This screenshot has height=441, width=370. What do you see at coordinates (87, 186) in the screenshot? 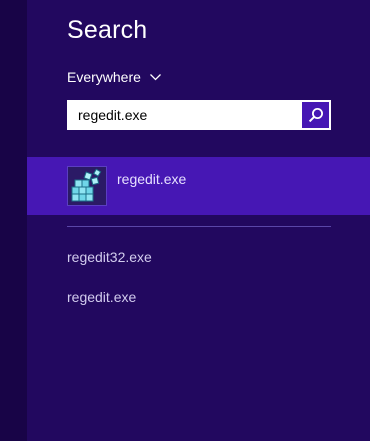
I see `registry-editor-icon` at bounding box center [87, 186].